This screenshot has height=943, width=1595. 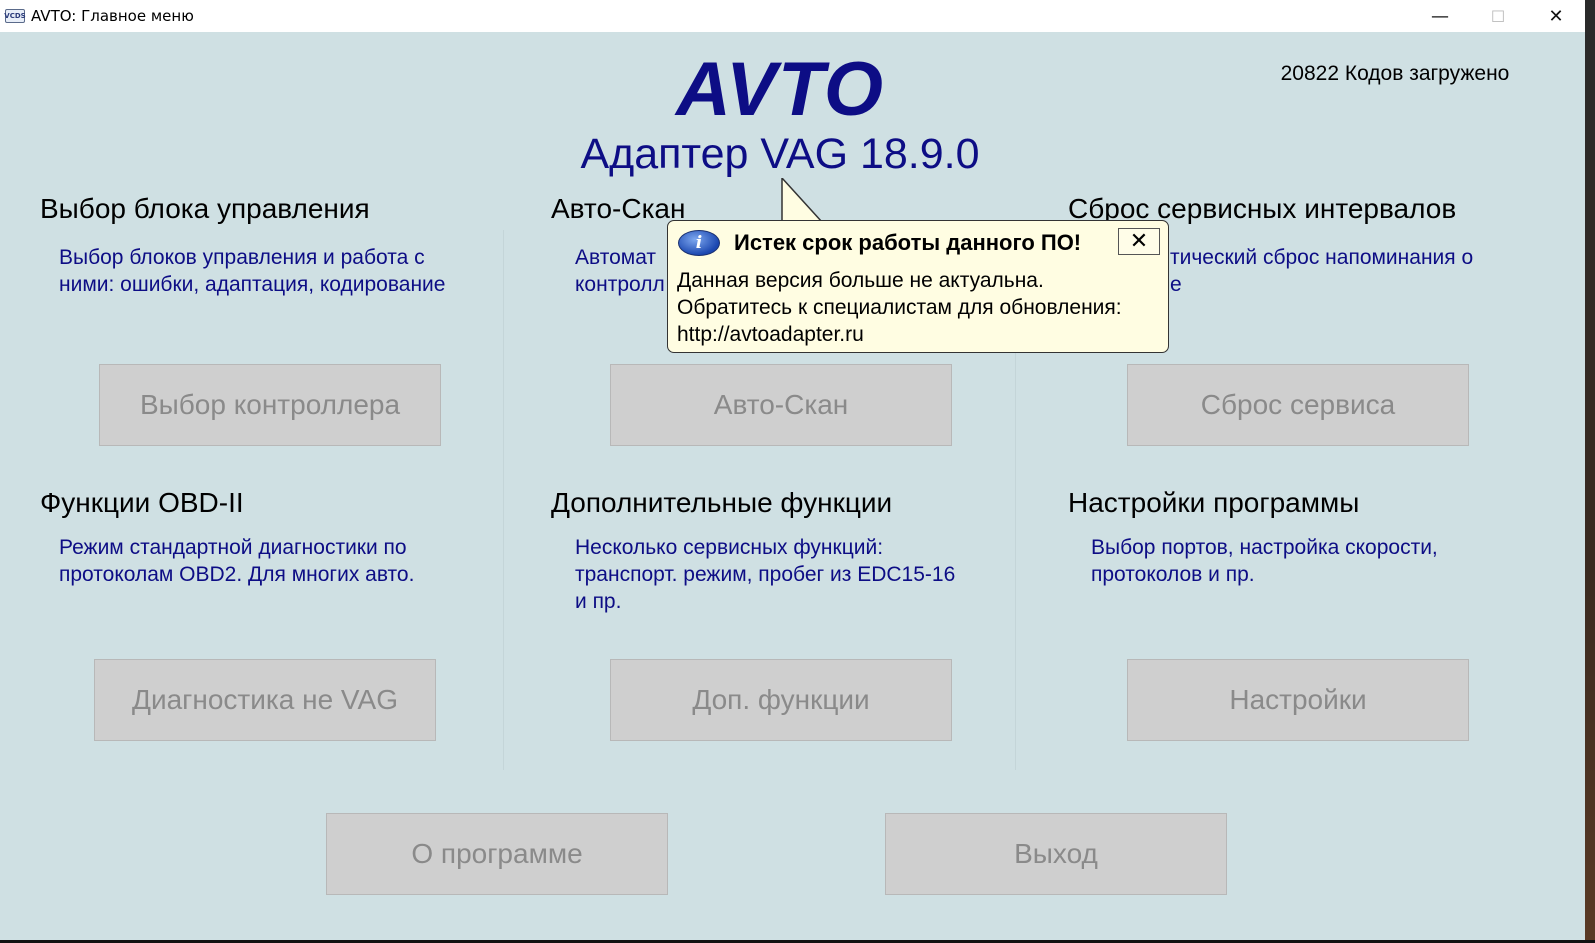 I want to click on autoscan-button: Авто-Скан, so click(x=781, y=405).